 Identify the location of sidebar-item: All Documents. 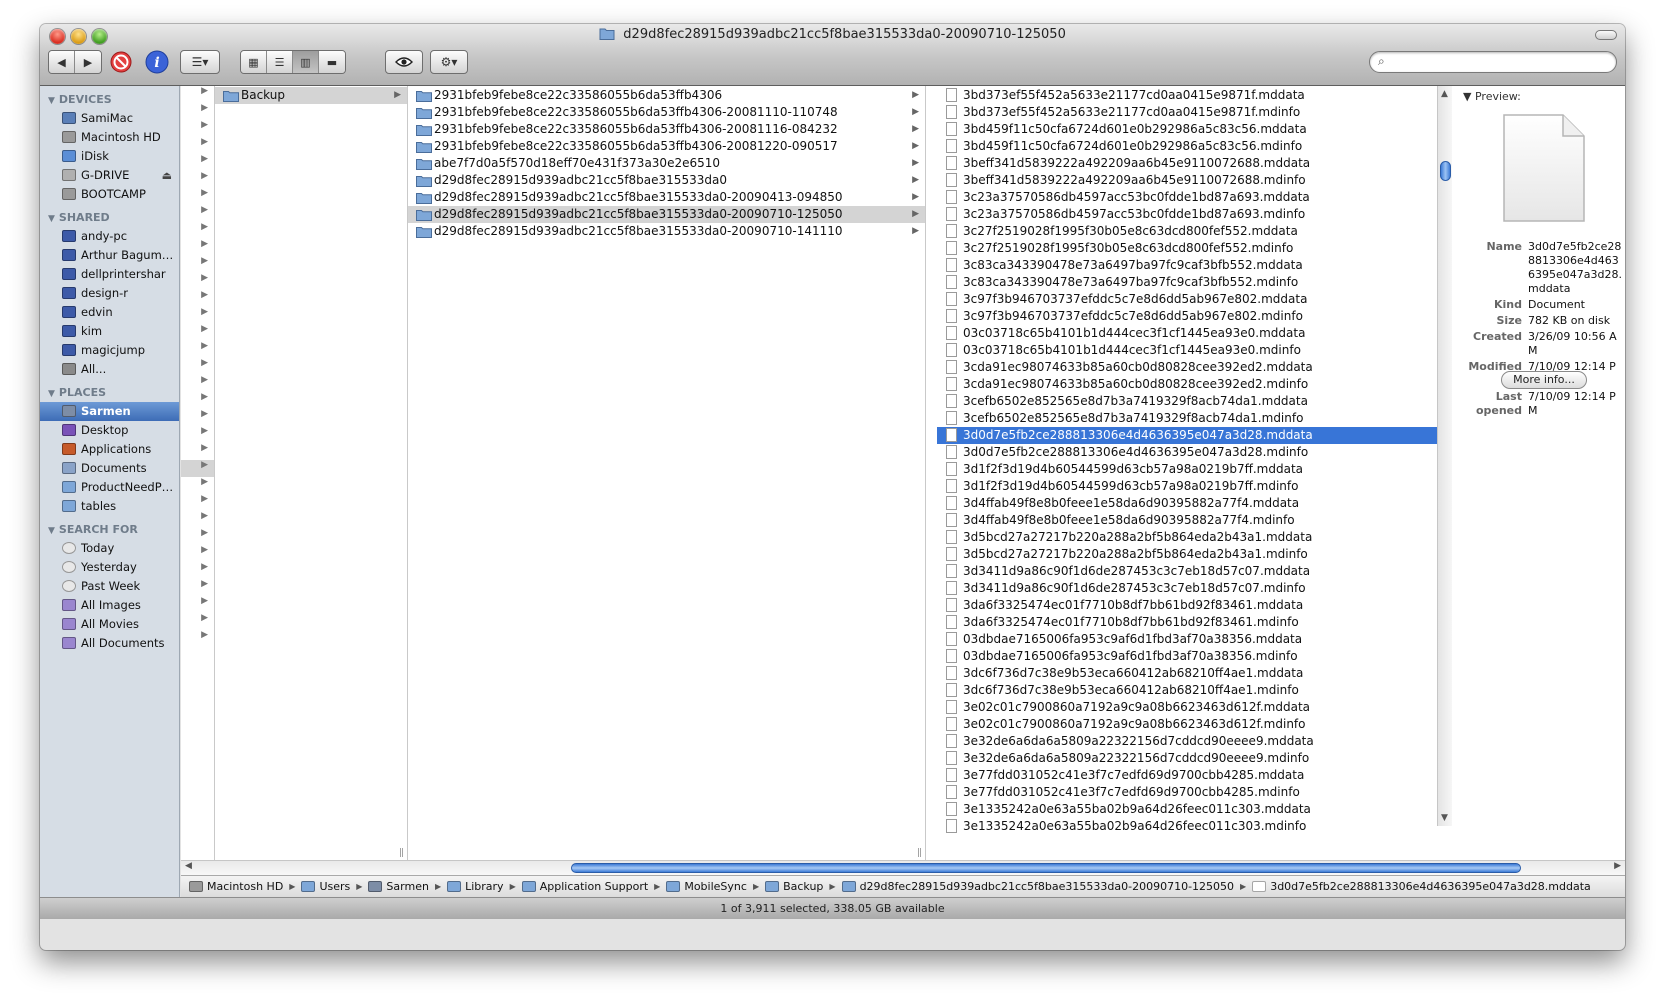
(109, 643).